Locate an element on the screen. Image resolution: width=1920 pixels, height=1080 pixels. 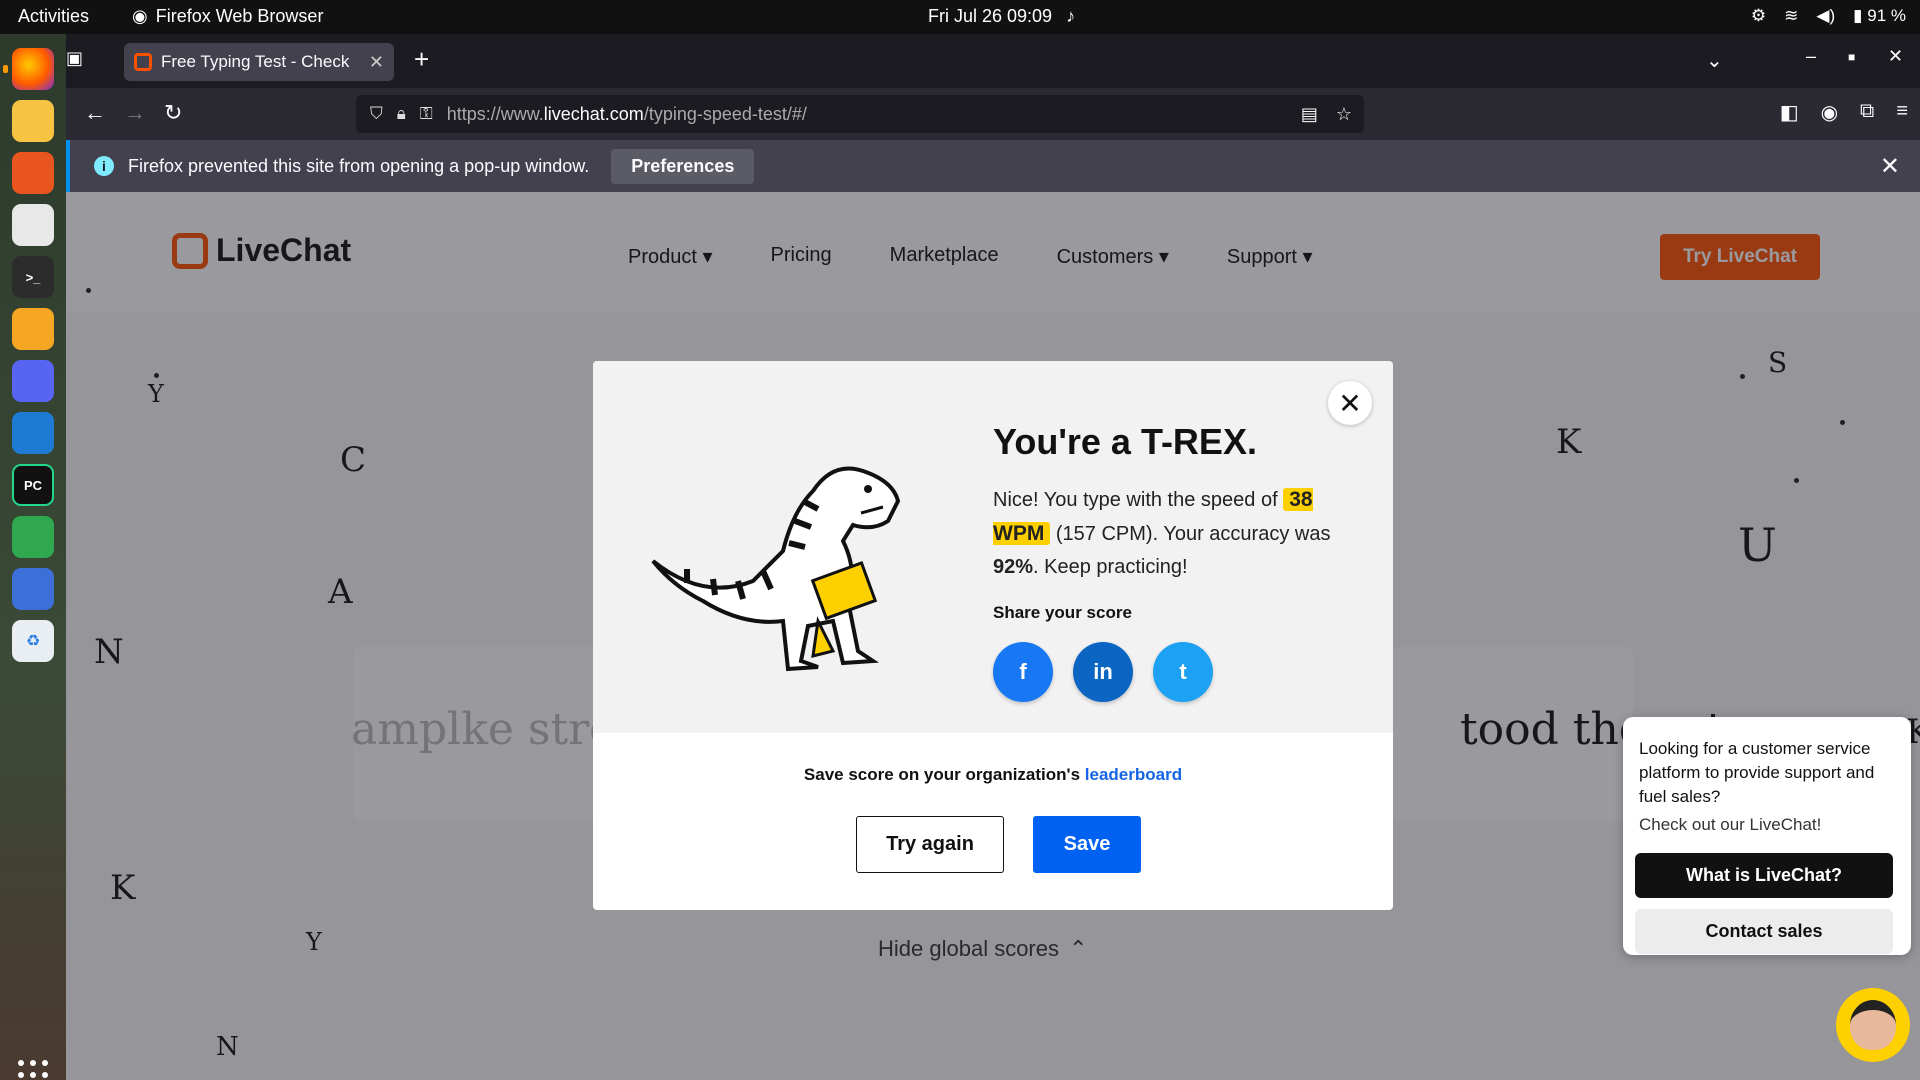
tab-title: Free Typing Test - Check is located at coordinates (255, 61).